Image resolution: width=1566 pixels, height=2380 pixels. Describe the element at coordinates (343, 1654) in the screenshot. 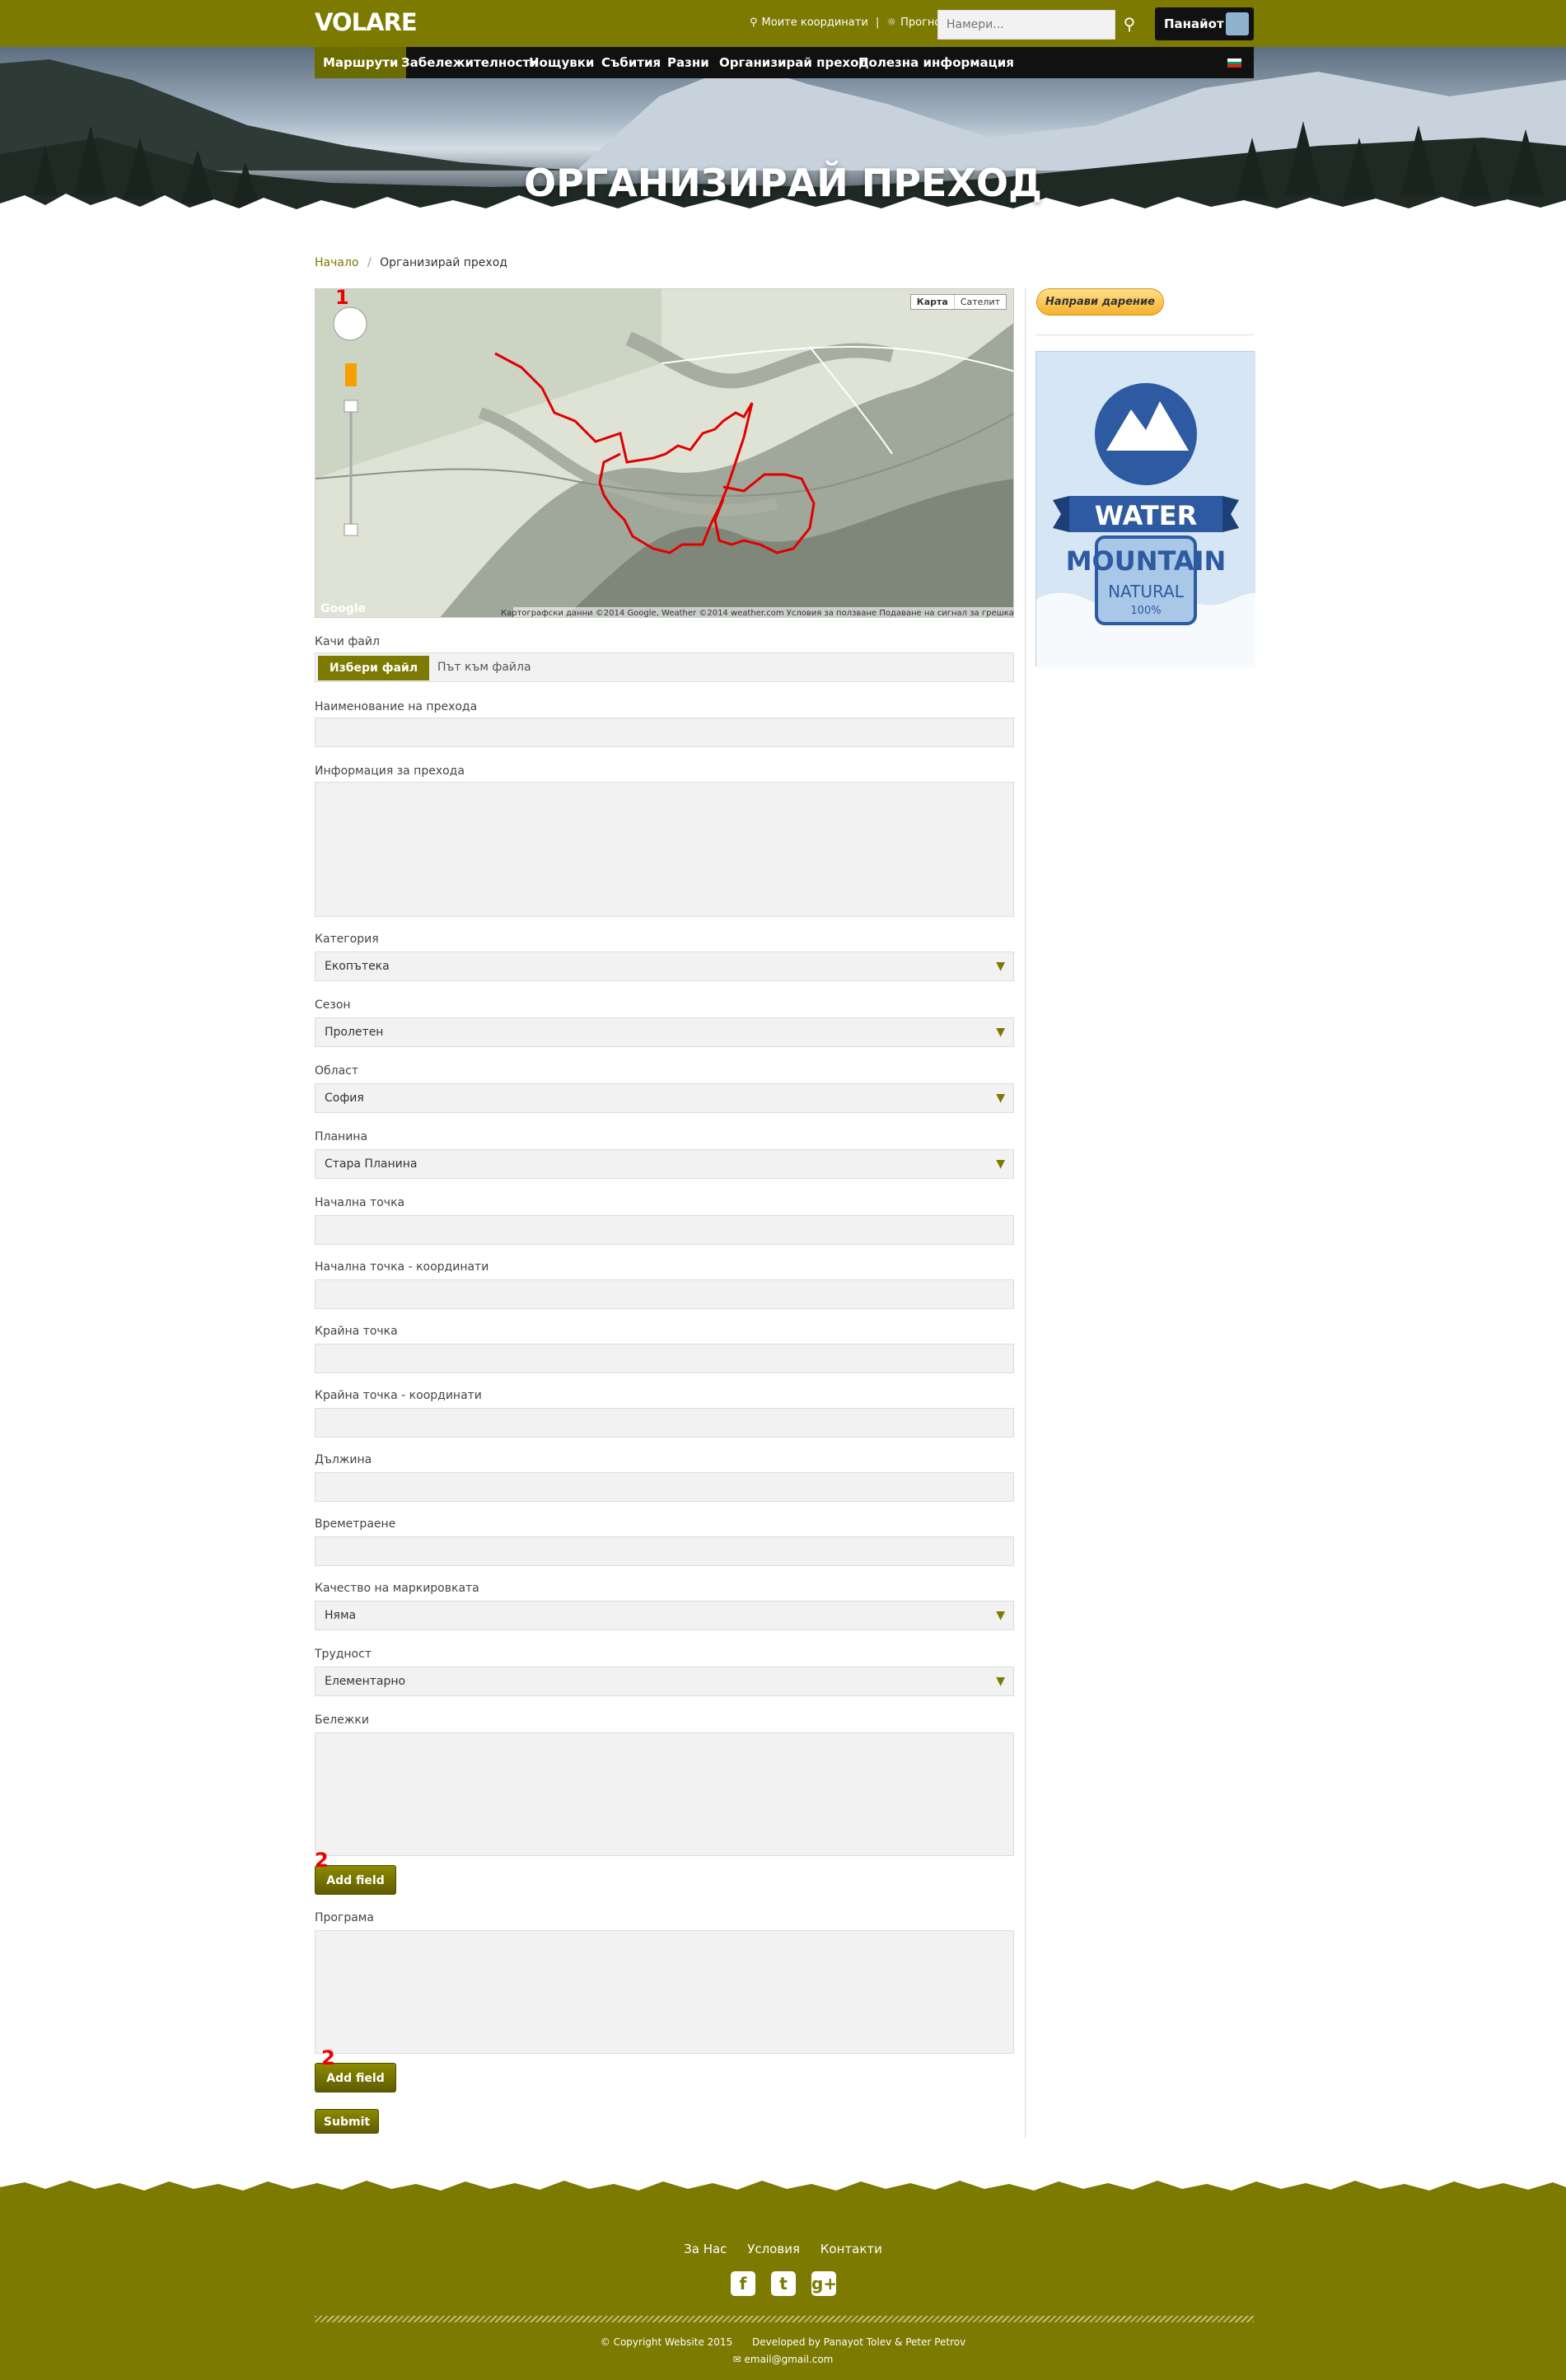

I see `difficulty-label: Трудност` at that location.